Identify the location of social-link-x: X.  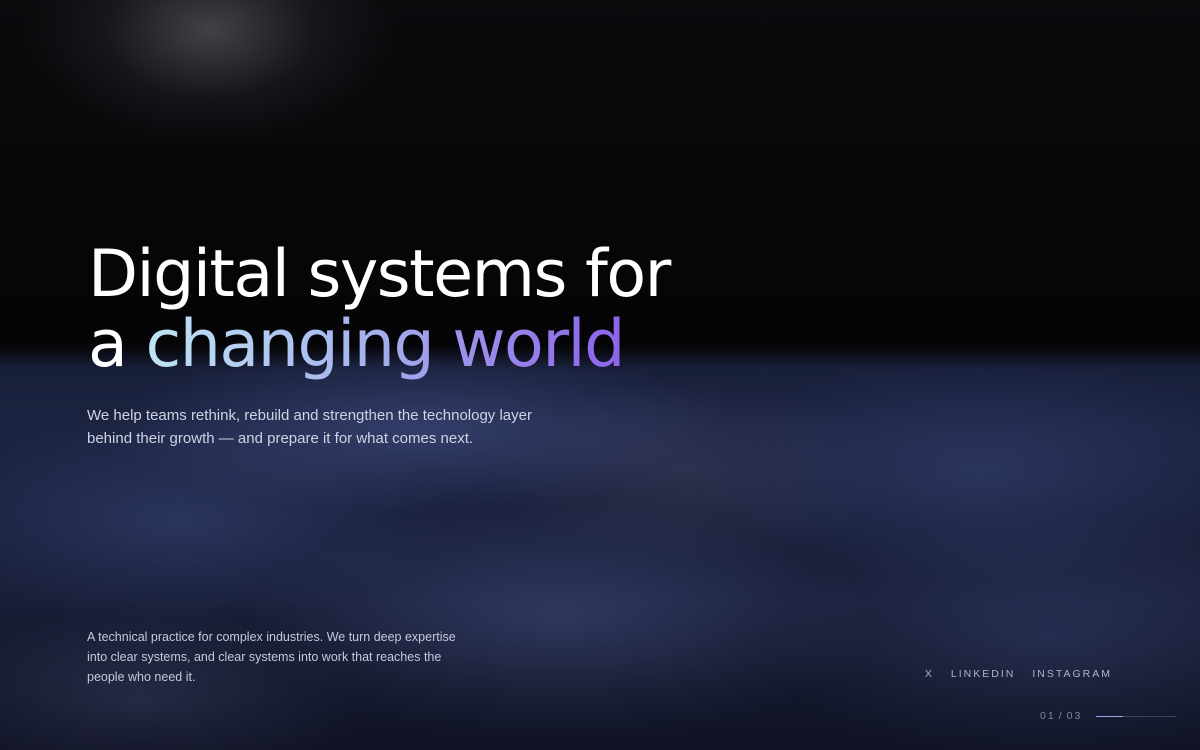
(929, 674).